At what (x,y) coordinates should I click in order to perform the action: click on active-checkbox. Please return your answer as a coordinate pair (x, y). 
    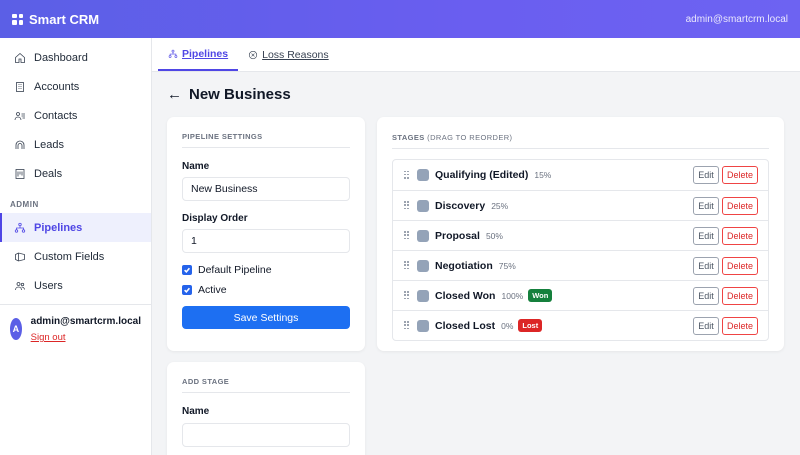
    Looking at the image, I should click on (187, 290).